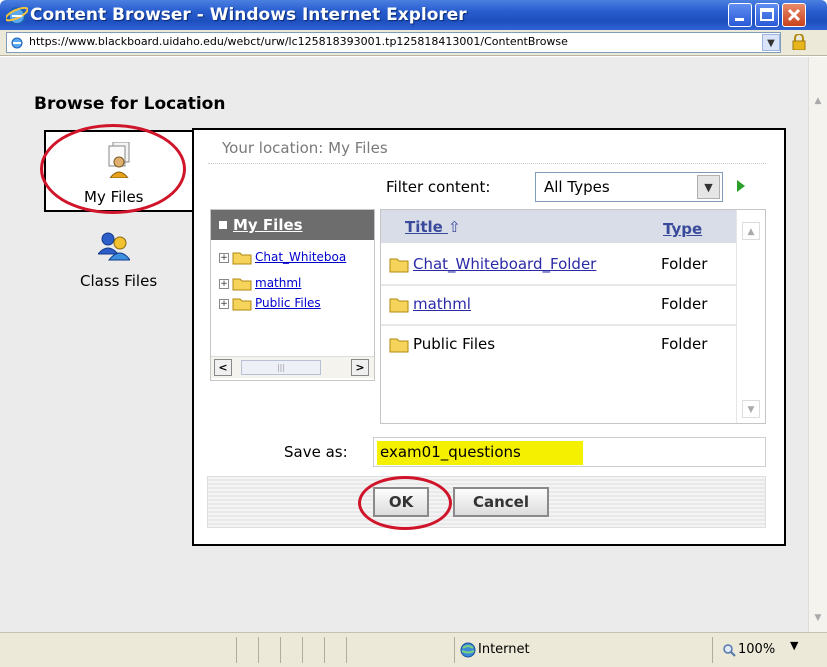  Describe the element at coordinates (558, 227) in the screenshot. I see `file-list-header: Title ⇧ Type` at that location.